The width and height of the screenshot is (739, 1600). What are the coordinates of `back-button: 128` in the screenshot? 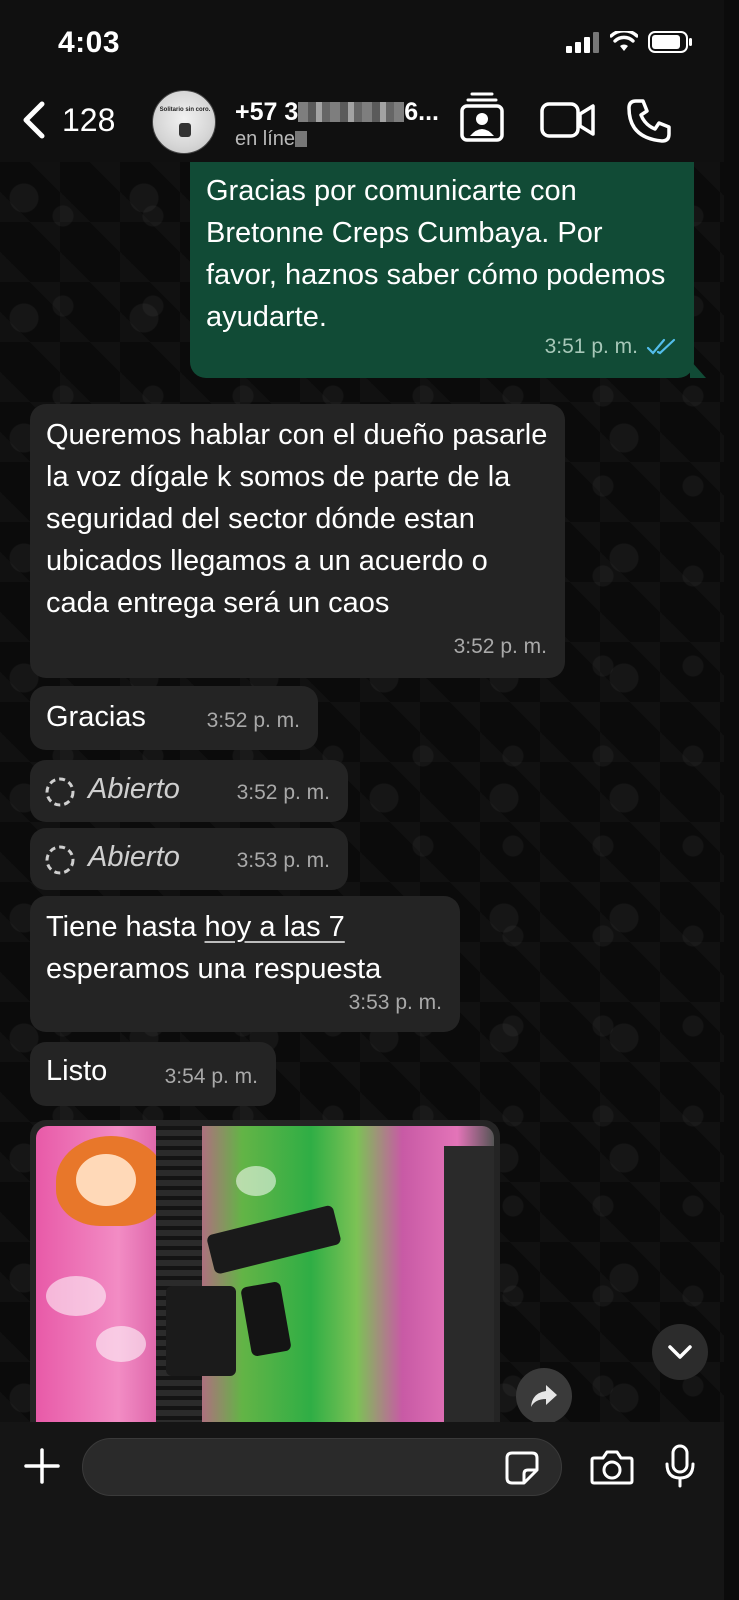 It's located at (67, 120).